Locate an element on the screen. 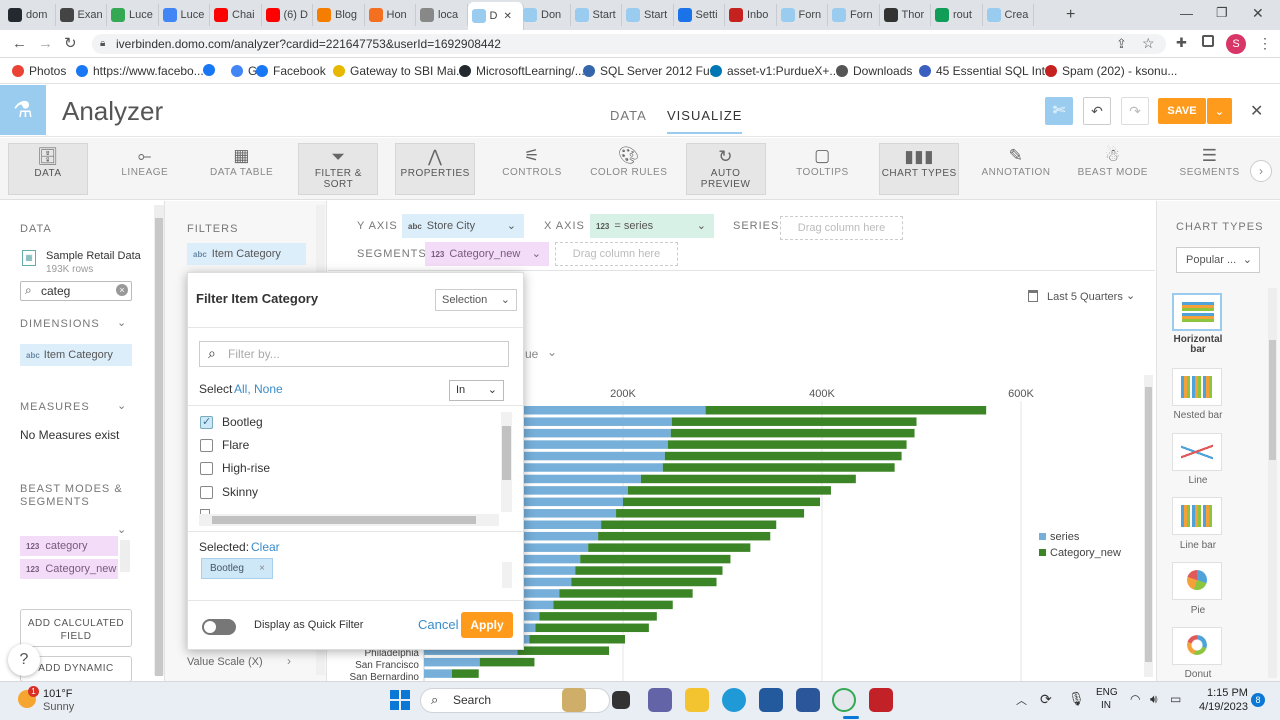 This screenshot has width=1280, height=720. beast-scrollbar is located at coordinates (125, 556).